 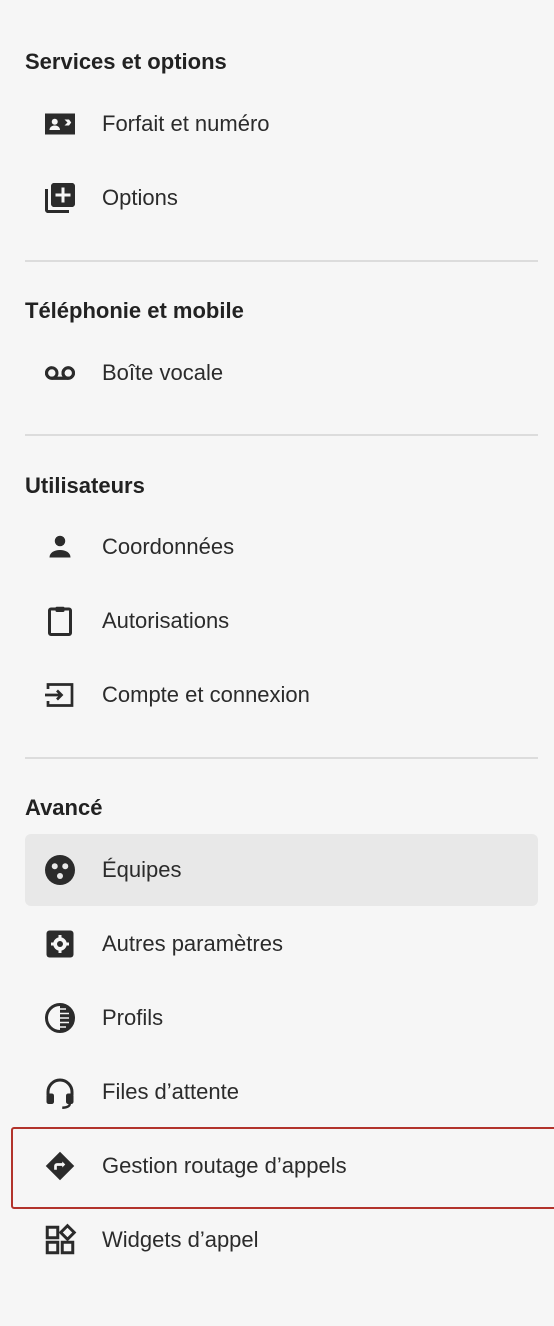 I want to click on nav-item-widgets-appel: Widgets d’appel, so click(x=281, y=1240).